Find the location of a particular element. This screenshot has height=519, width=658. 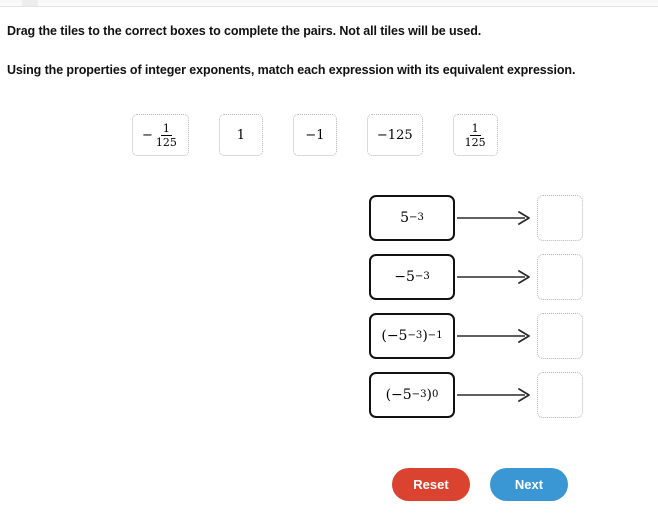

tile-neg-125: −125 is located at coordinates (394, 135).